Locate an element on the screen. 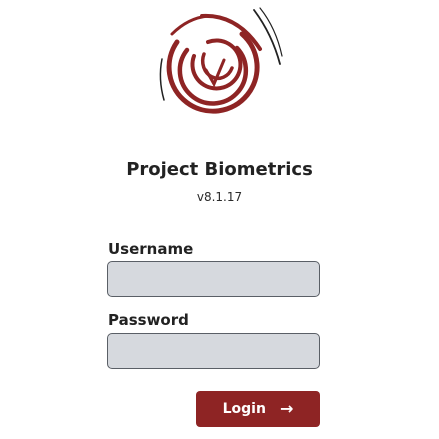 This screenshot has width=439, height=439. login-button: Login → is located at coordinates (258, 409).